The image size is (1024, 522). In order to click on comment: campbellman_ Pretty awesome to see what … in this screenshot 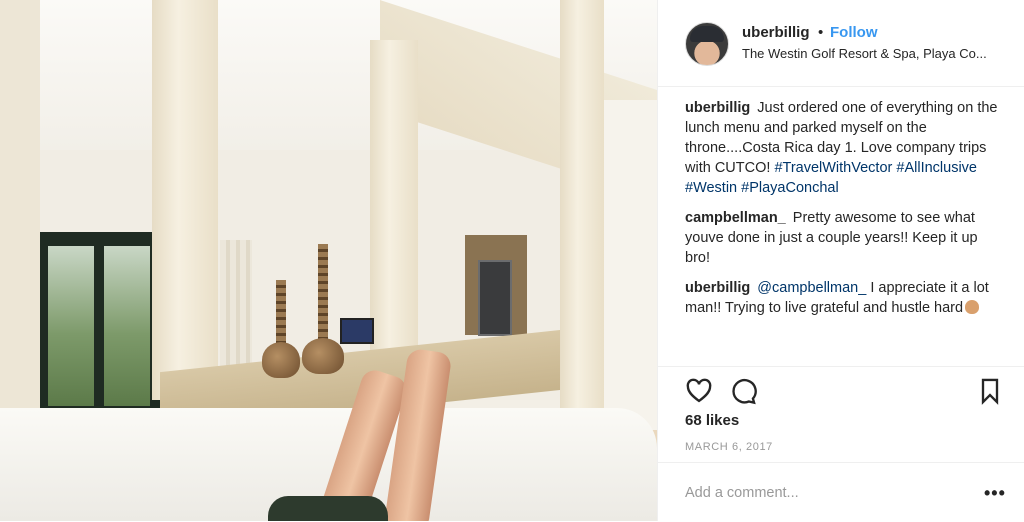, I will do `click(844, 238)`.